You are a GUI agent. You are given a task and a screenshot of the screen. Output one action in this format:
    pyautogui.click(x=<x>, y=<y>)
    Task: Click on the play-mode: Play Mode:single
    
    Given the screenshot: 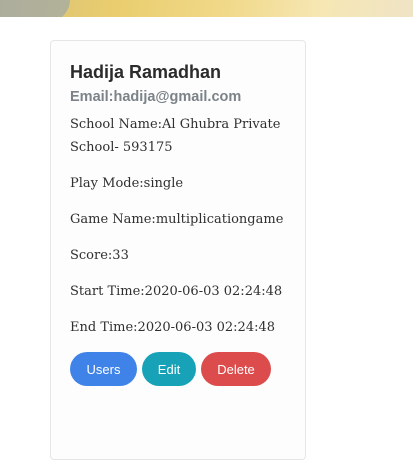 What is the action you would take?
    pyautogui.click(x=127, y=183)
    